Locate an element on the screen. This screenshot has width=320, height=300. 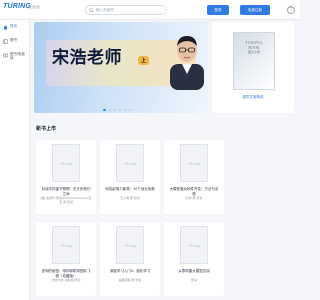
sidebar-item-home: 首页 is located at coordinates (15, 29).